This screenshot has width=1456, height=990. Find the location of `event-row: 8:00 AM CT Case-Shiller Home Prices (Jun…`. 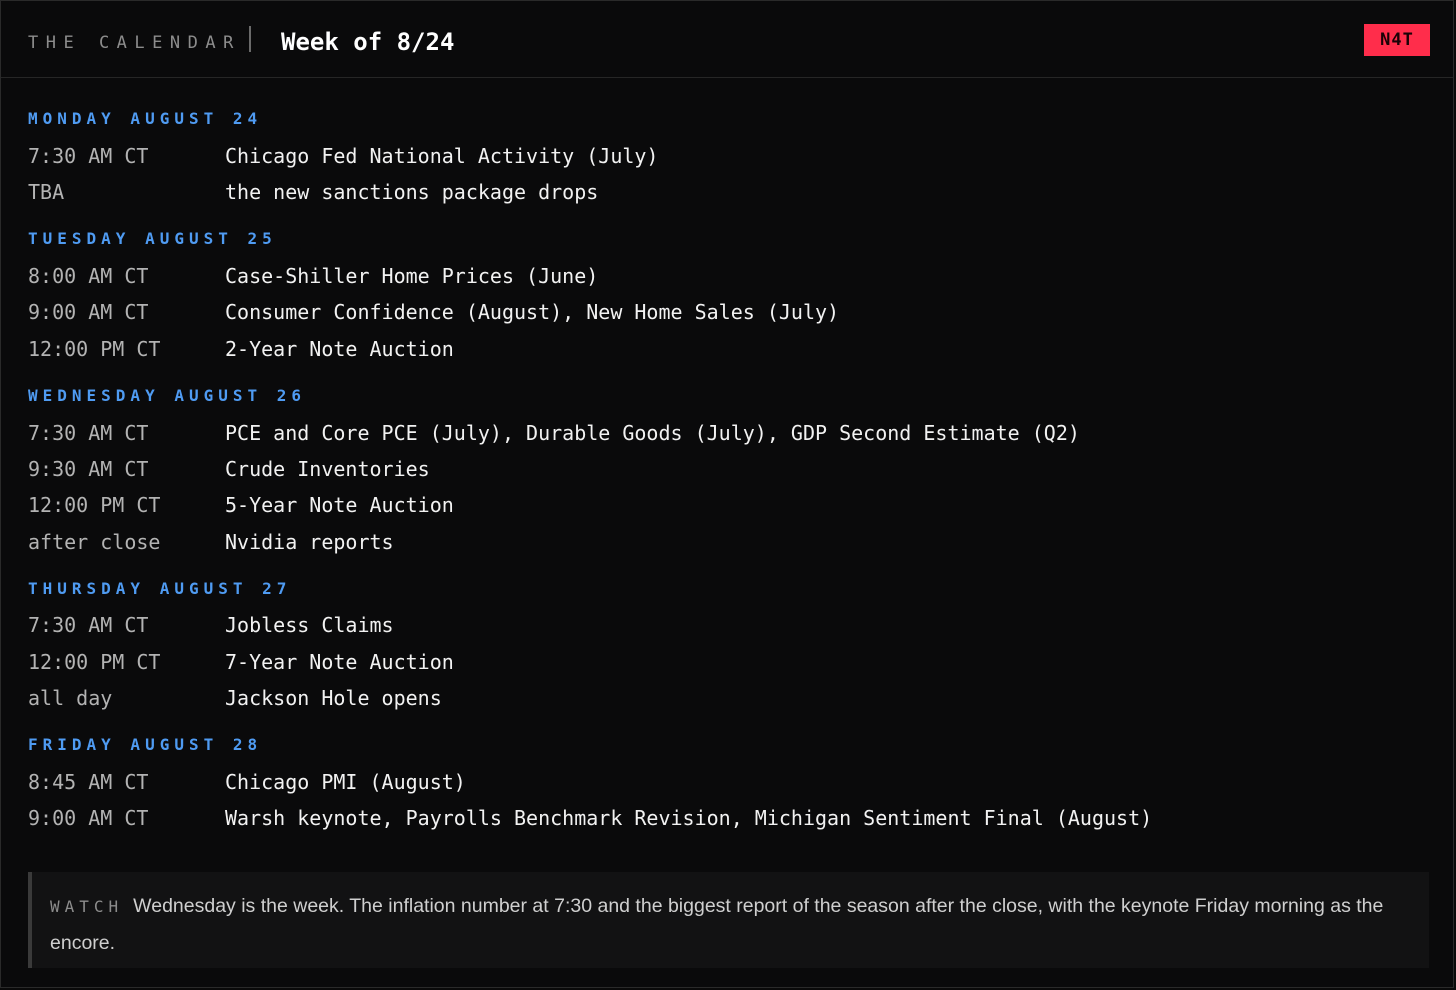

event-row: 8:00 AM CT Case-Shiller Home Prices (Jun… is located at coordinates (728, 276).